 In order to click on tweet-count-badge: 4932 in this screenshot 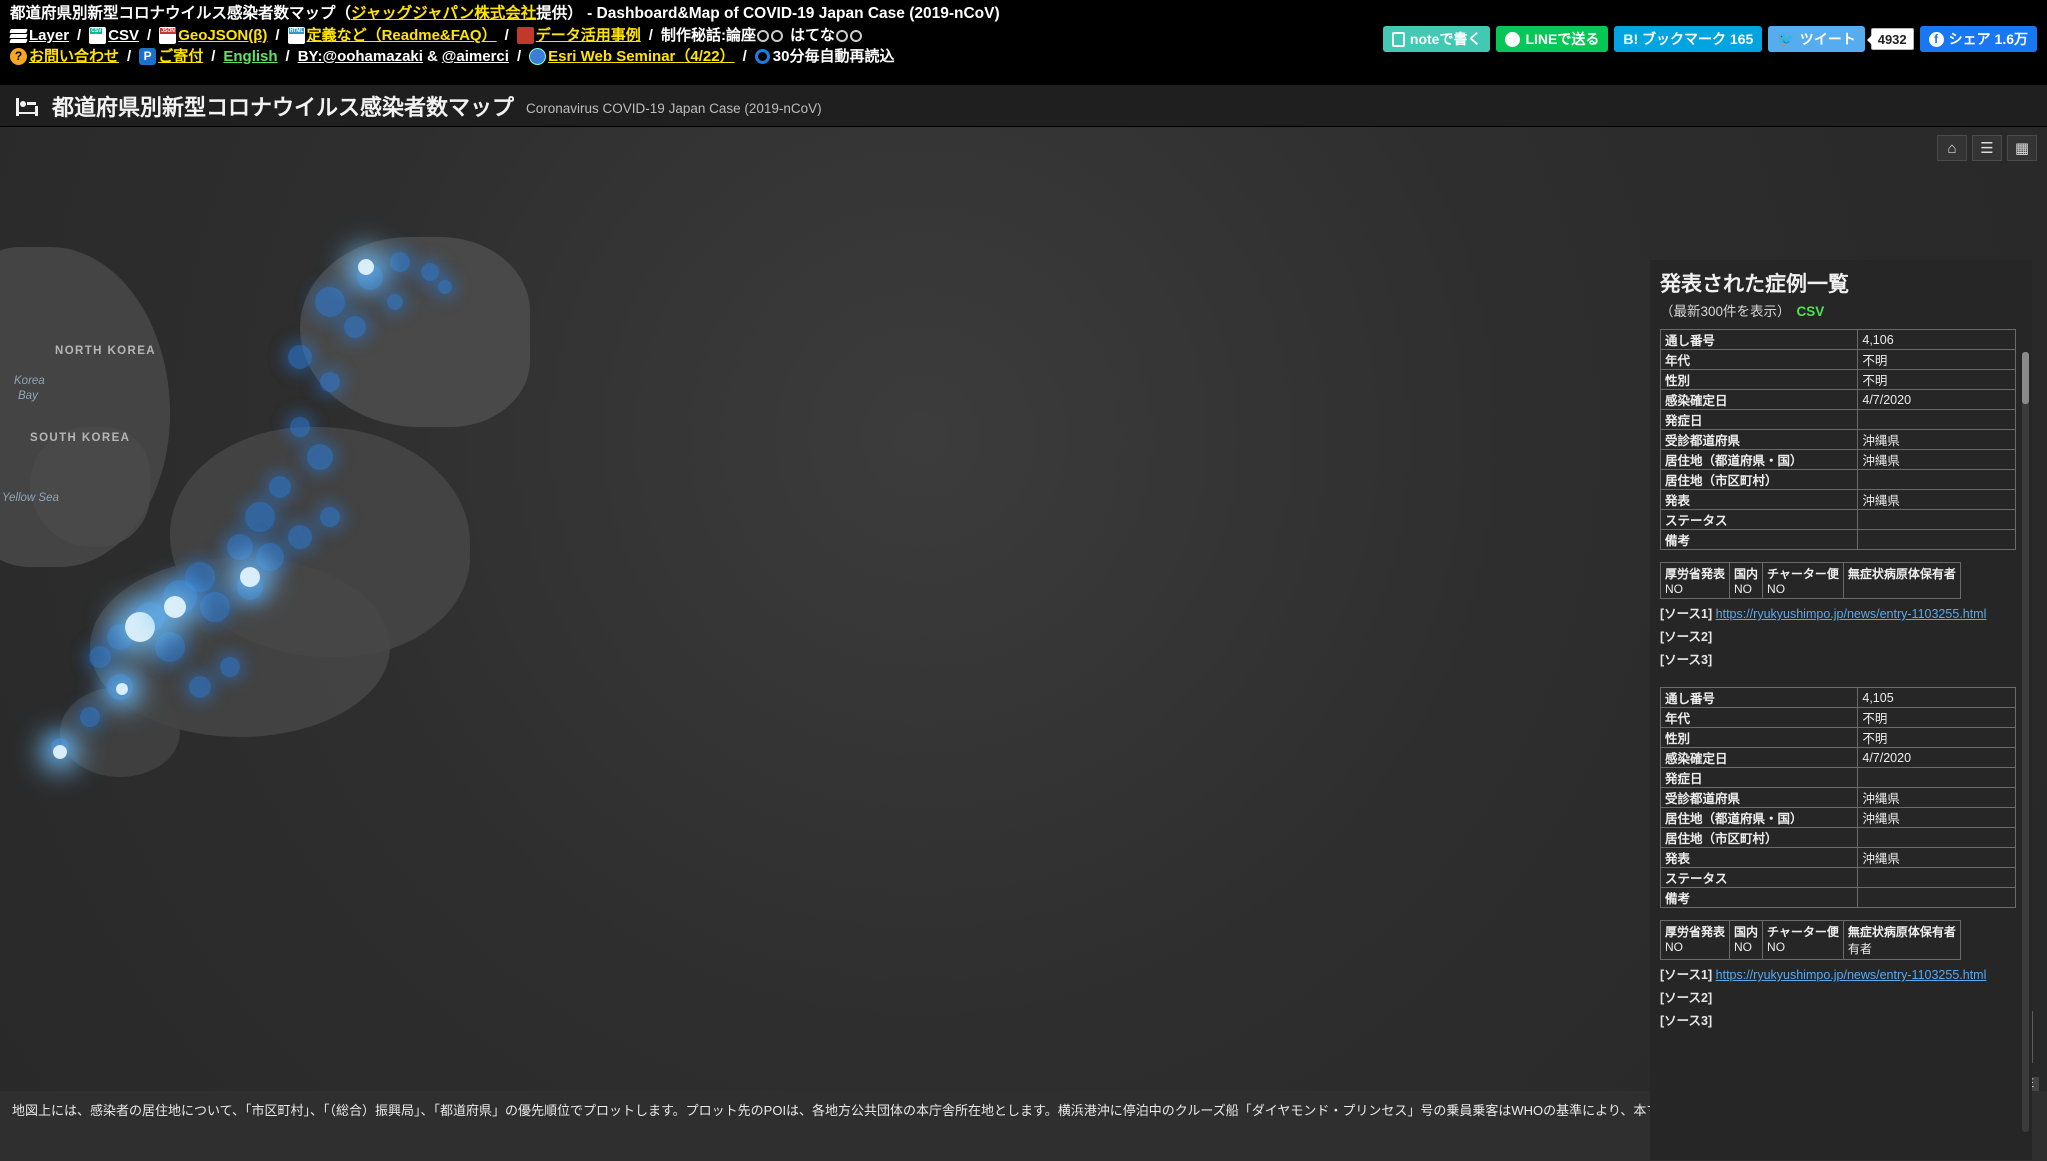, I will do `click(1890, 39)`.